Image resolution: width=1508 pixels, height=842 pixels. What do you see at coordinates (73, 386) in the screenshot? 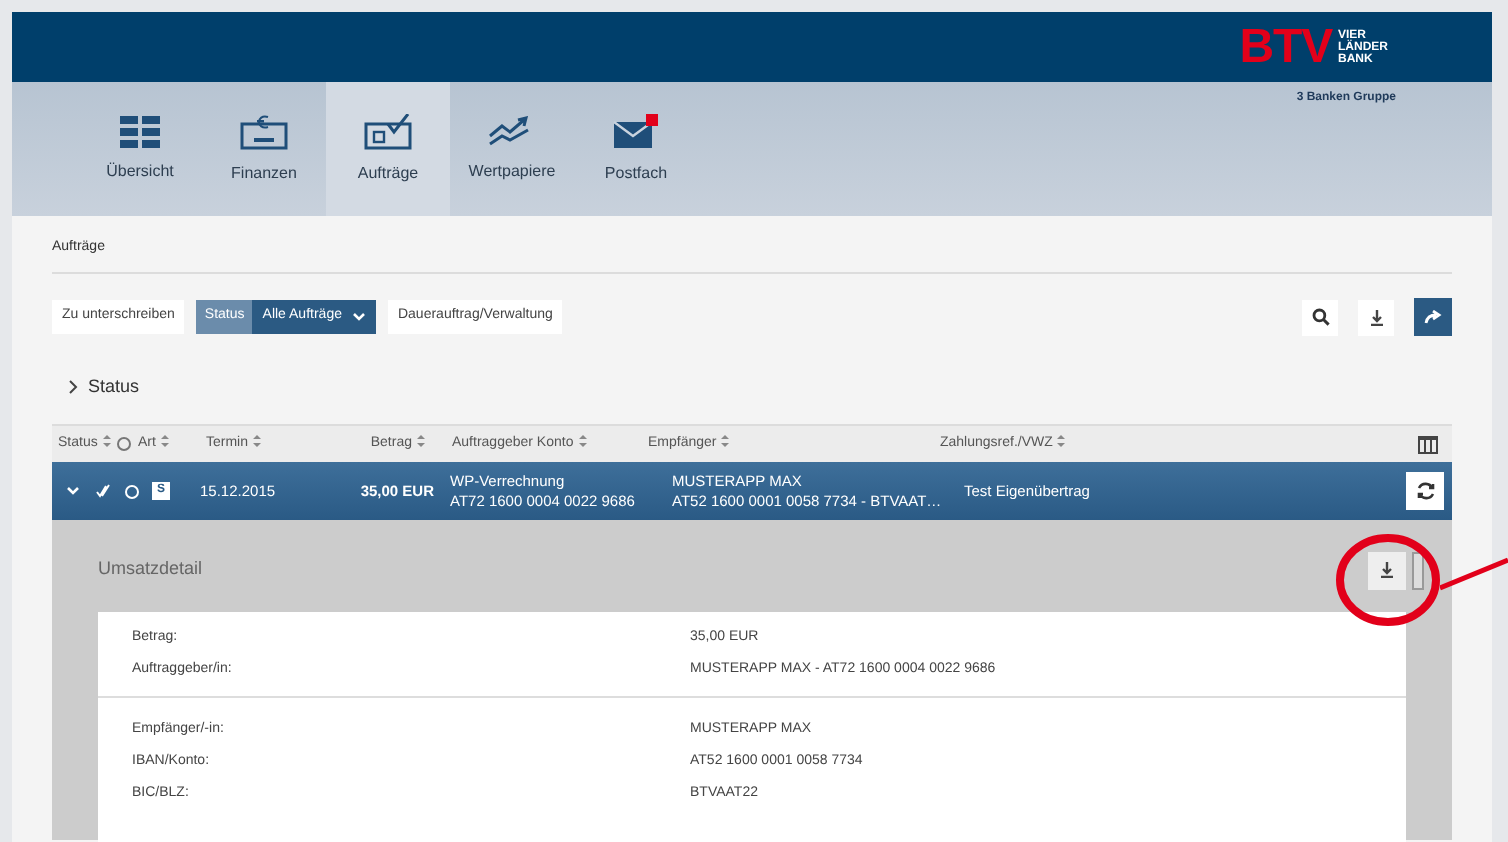
I see `chevron-right-icon` at bounding box center [73, 386].